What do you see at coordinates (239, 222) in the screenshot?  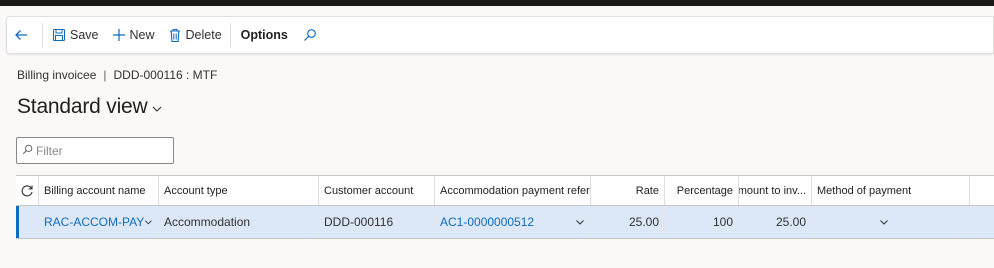 I see `account-type-cell: Accommodation` at bounding box center [239, 222].